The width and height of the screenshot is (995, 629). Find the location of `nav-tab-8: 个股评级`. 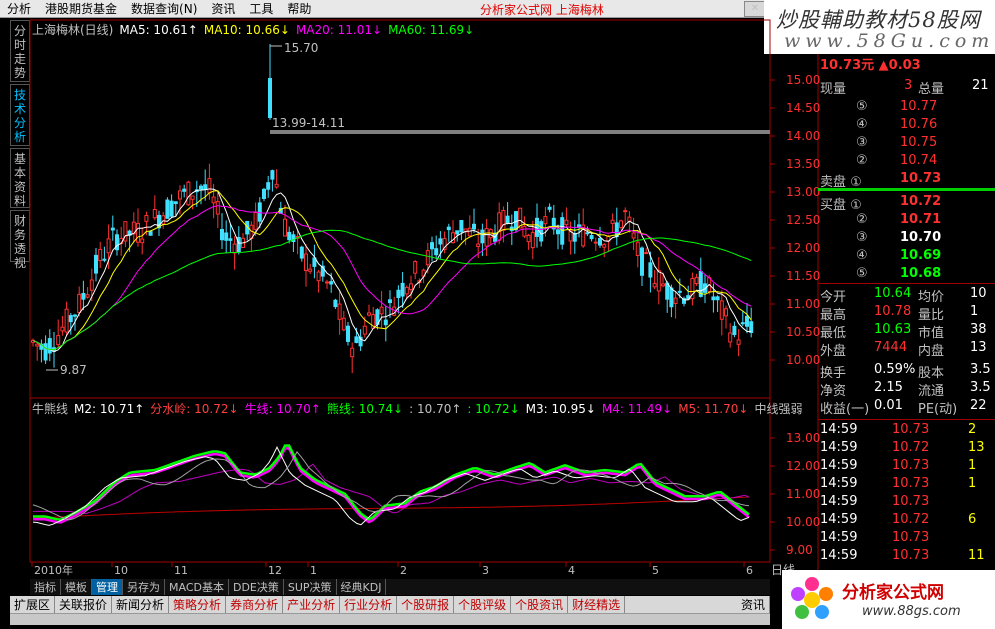

nav-tab-8: 个股评级 is located at coordinates (483, 604).